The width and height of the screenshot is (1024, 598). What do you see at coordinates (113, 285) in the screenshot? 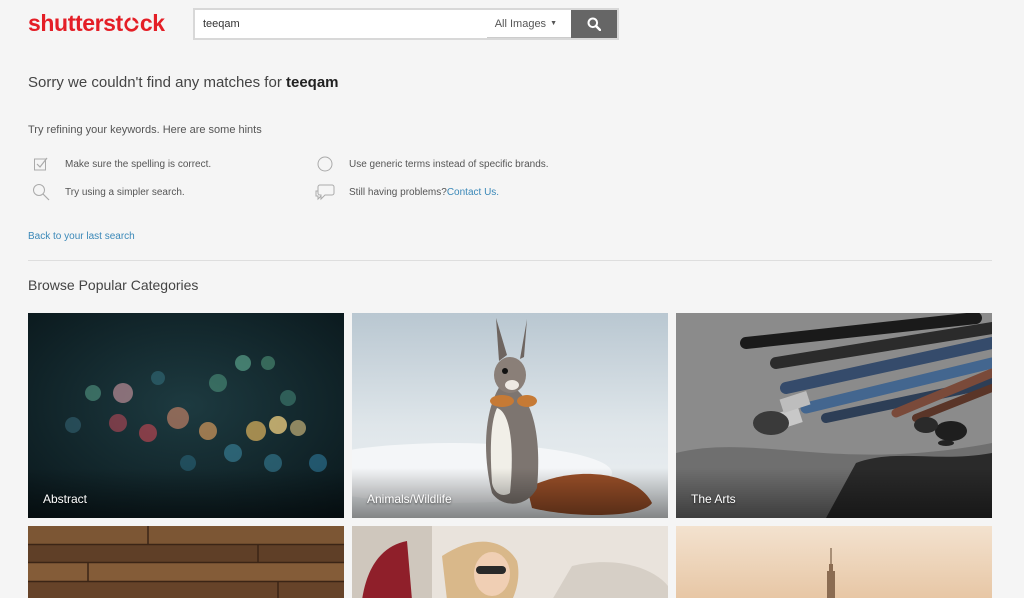
I see `browse-categories-title: Browse Popular Categories` at bounding box center [113, 285].